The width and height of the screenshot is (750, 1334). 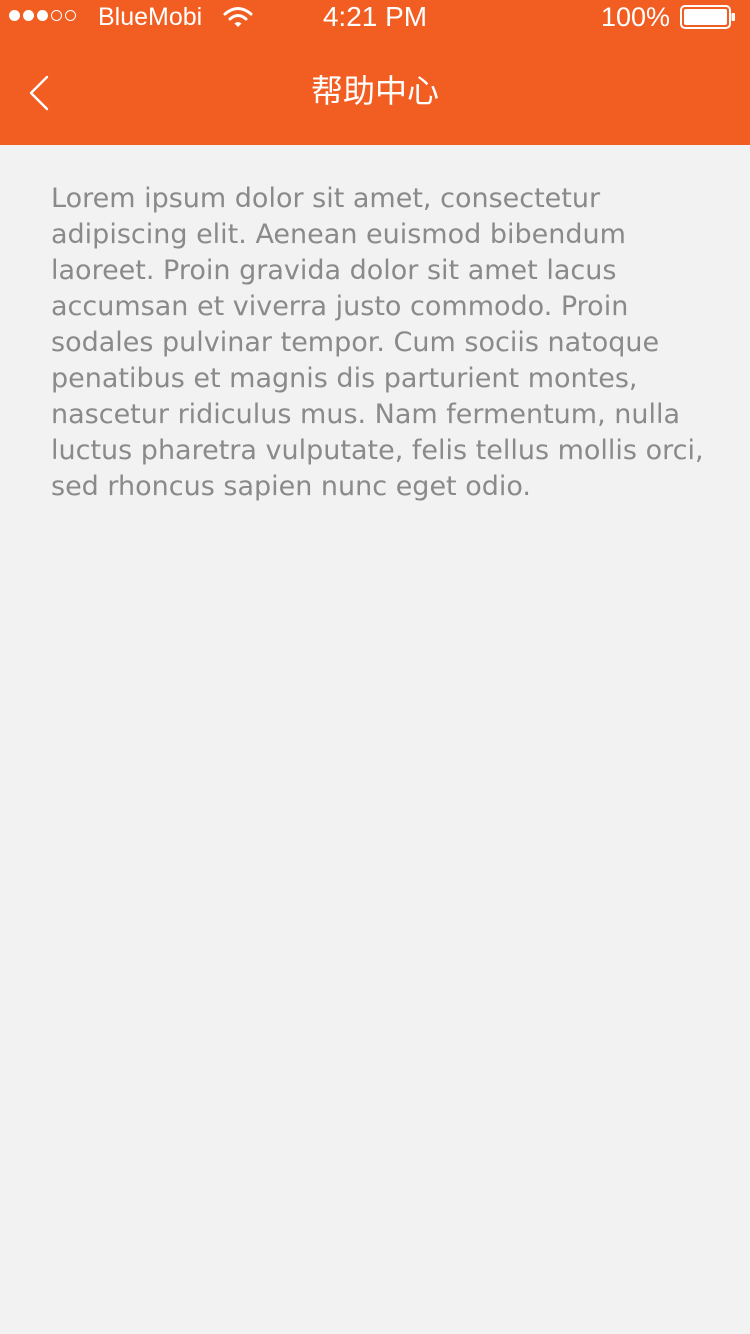 What do you see at coordinates (635, 17) in the screenshot?
I see `battery-percent: 100%` at bounding box center [635, 17].